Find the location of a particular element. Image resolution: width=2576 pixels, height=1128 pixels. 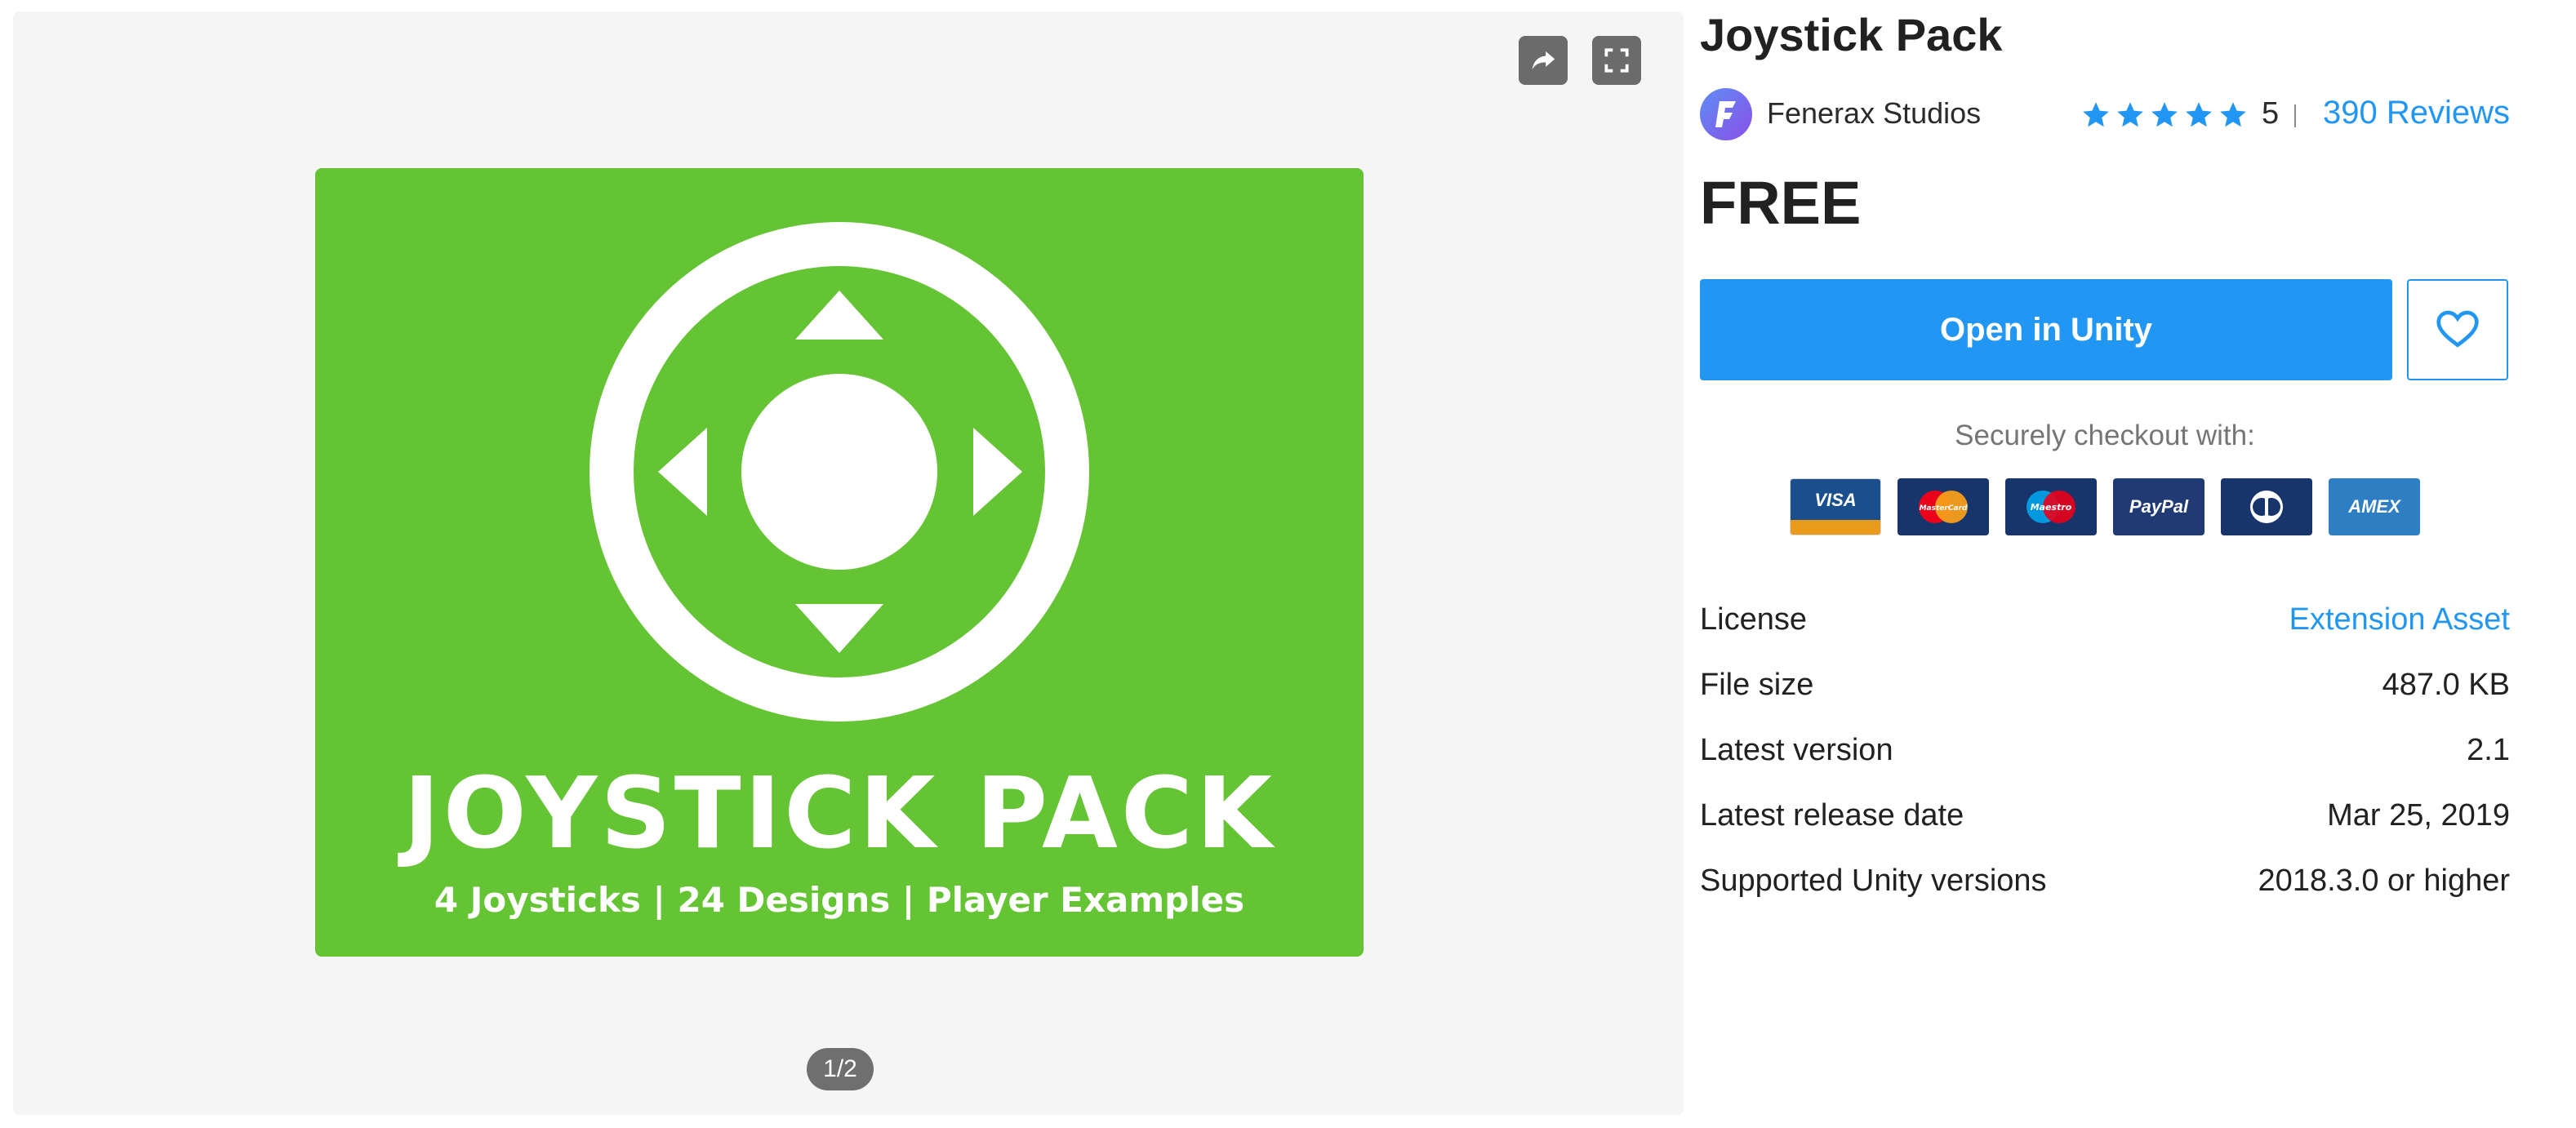

detail-row-release-date: Latest release date Mar 25, 2019 is located at coordinates (2105, 831).